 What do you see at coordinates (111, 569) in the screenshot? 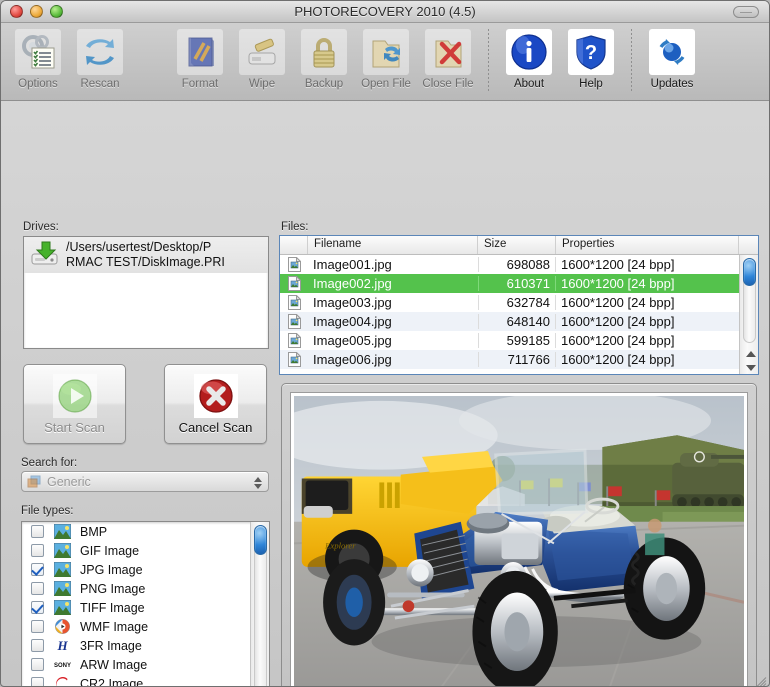
I see `file-type-label: JPG Image` at bounding box center [111, 569].